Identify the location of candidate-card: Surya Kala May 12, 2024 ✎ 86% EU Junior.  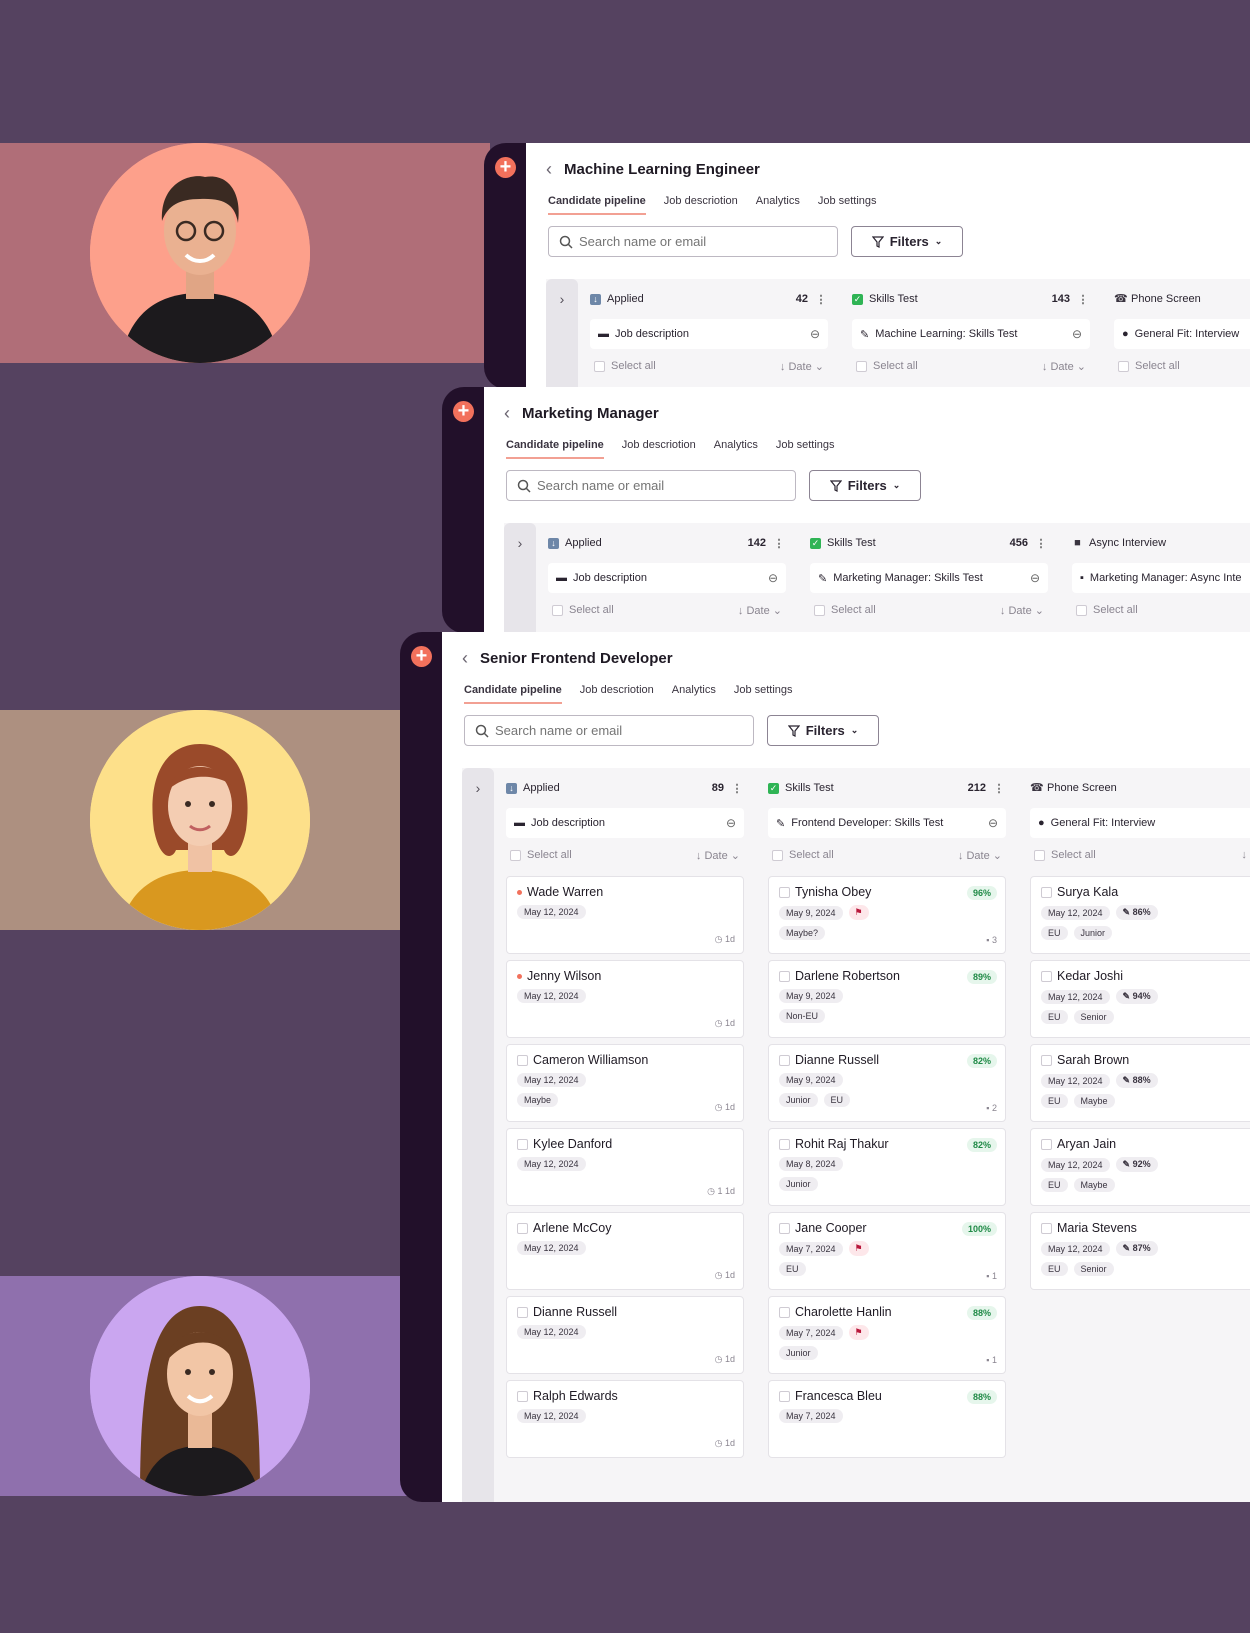
(1140, 915).